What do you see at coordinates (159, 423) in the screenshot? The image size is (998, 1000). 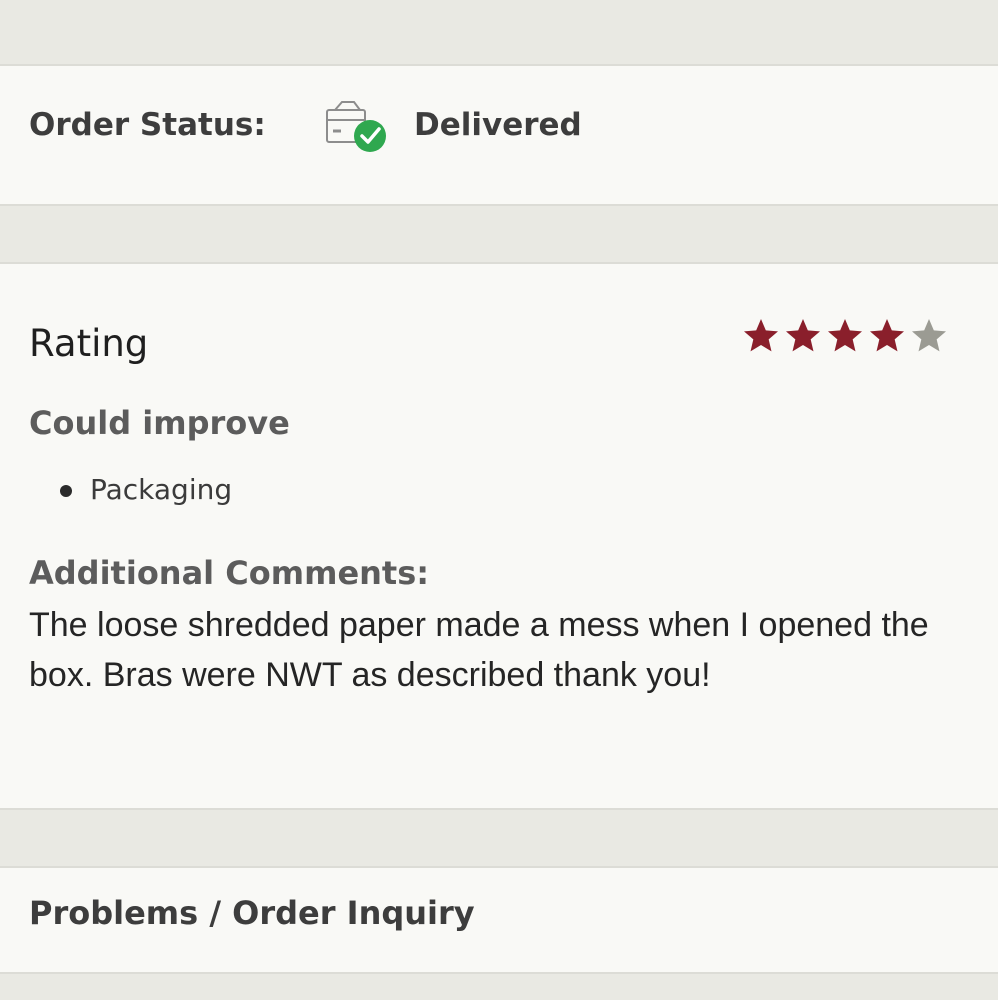 I see `could-improve-title: Could improve` at bounding box center [159, 423].